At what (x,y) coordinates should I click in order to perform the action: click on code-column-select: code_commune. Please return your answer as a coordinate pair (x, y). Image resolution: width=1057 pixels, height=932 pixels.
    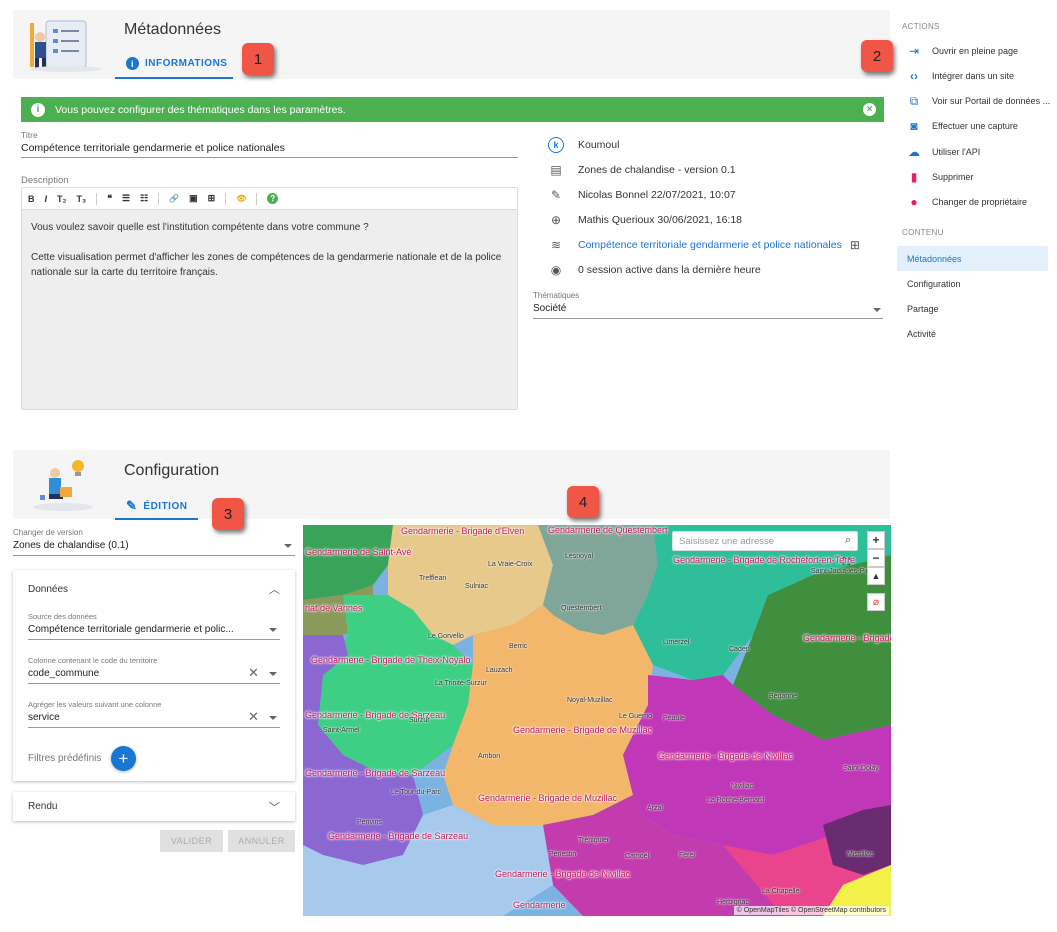
    Looking at the image, I should click on (63, 673).